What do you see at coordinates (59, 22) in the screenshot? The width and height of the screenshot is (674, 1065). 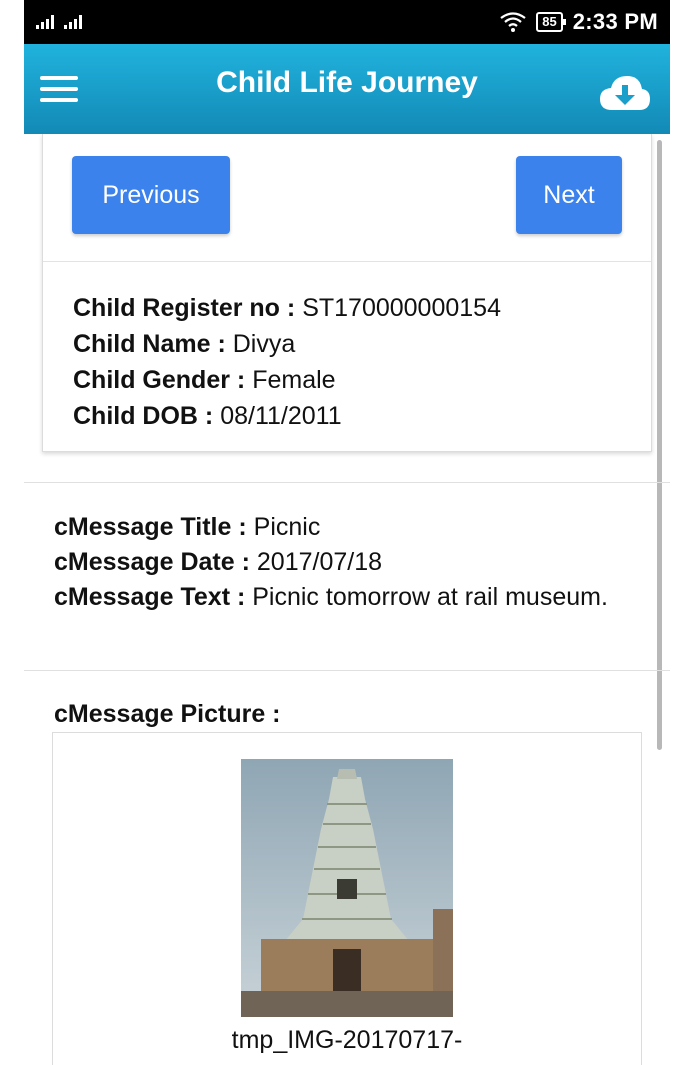 I see `signal-indicators` at bounding box center [59, 22].